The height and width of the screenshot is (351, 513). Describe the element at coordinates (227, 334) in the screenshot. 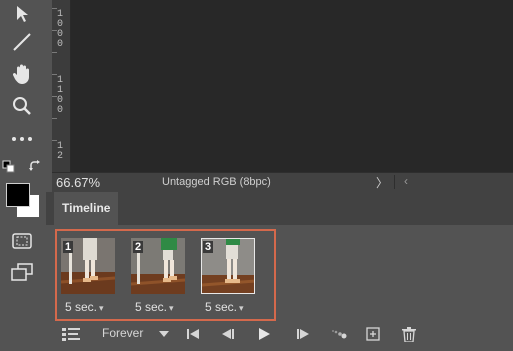

I see `previous-frame-icon` at that location.